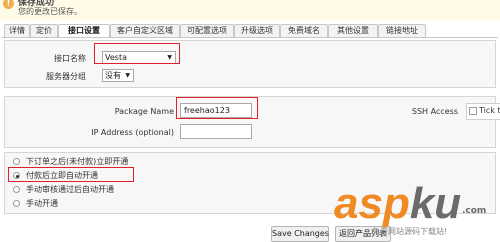 Image resolution: width=500 pixels, height=242 pixels. I want to click on setup-option-label: 手动审核通过后自动开通, so click(70, 189).